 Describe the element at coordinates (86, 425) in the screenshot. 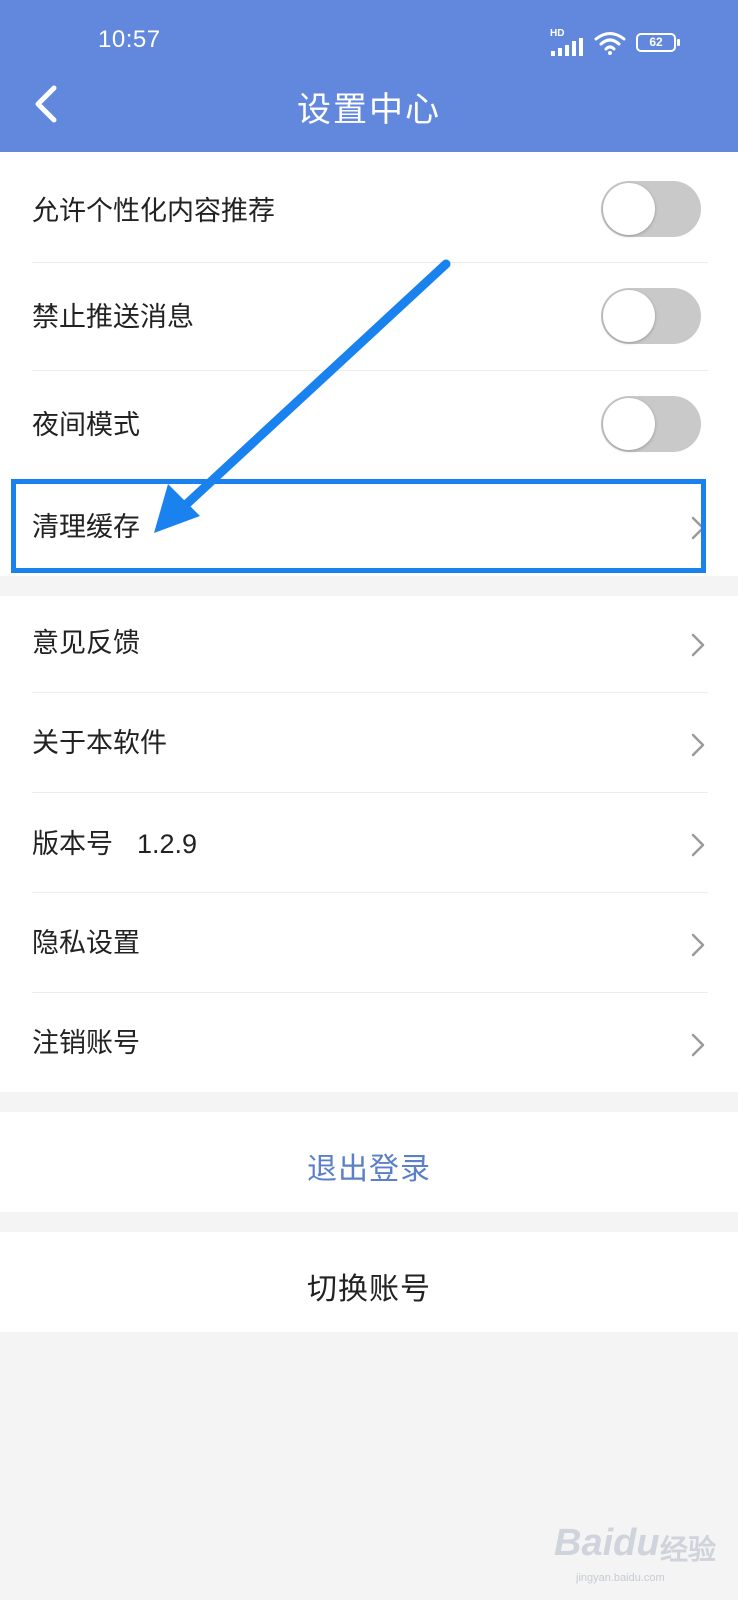

I see `setting-label: 夜间模式` at that location.